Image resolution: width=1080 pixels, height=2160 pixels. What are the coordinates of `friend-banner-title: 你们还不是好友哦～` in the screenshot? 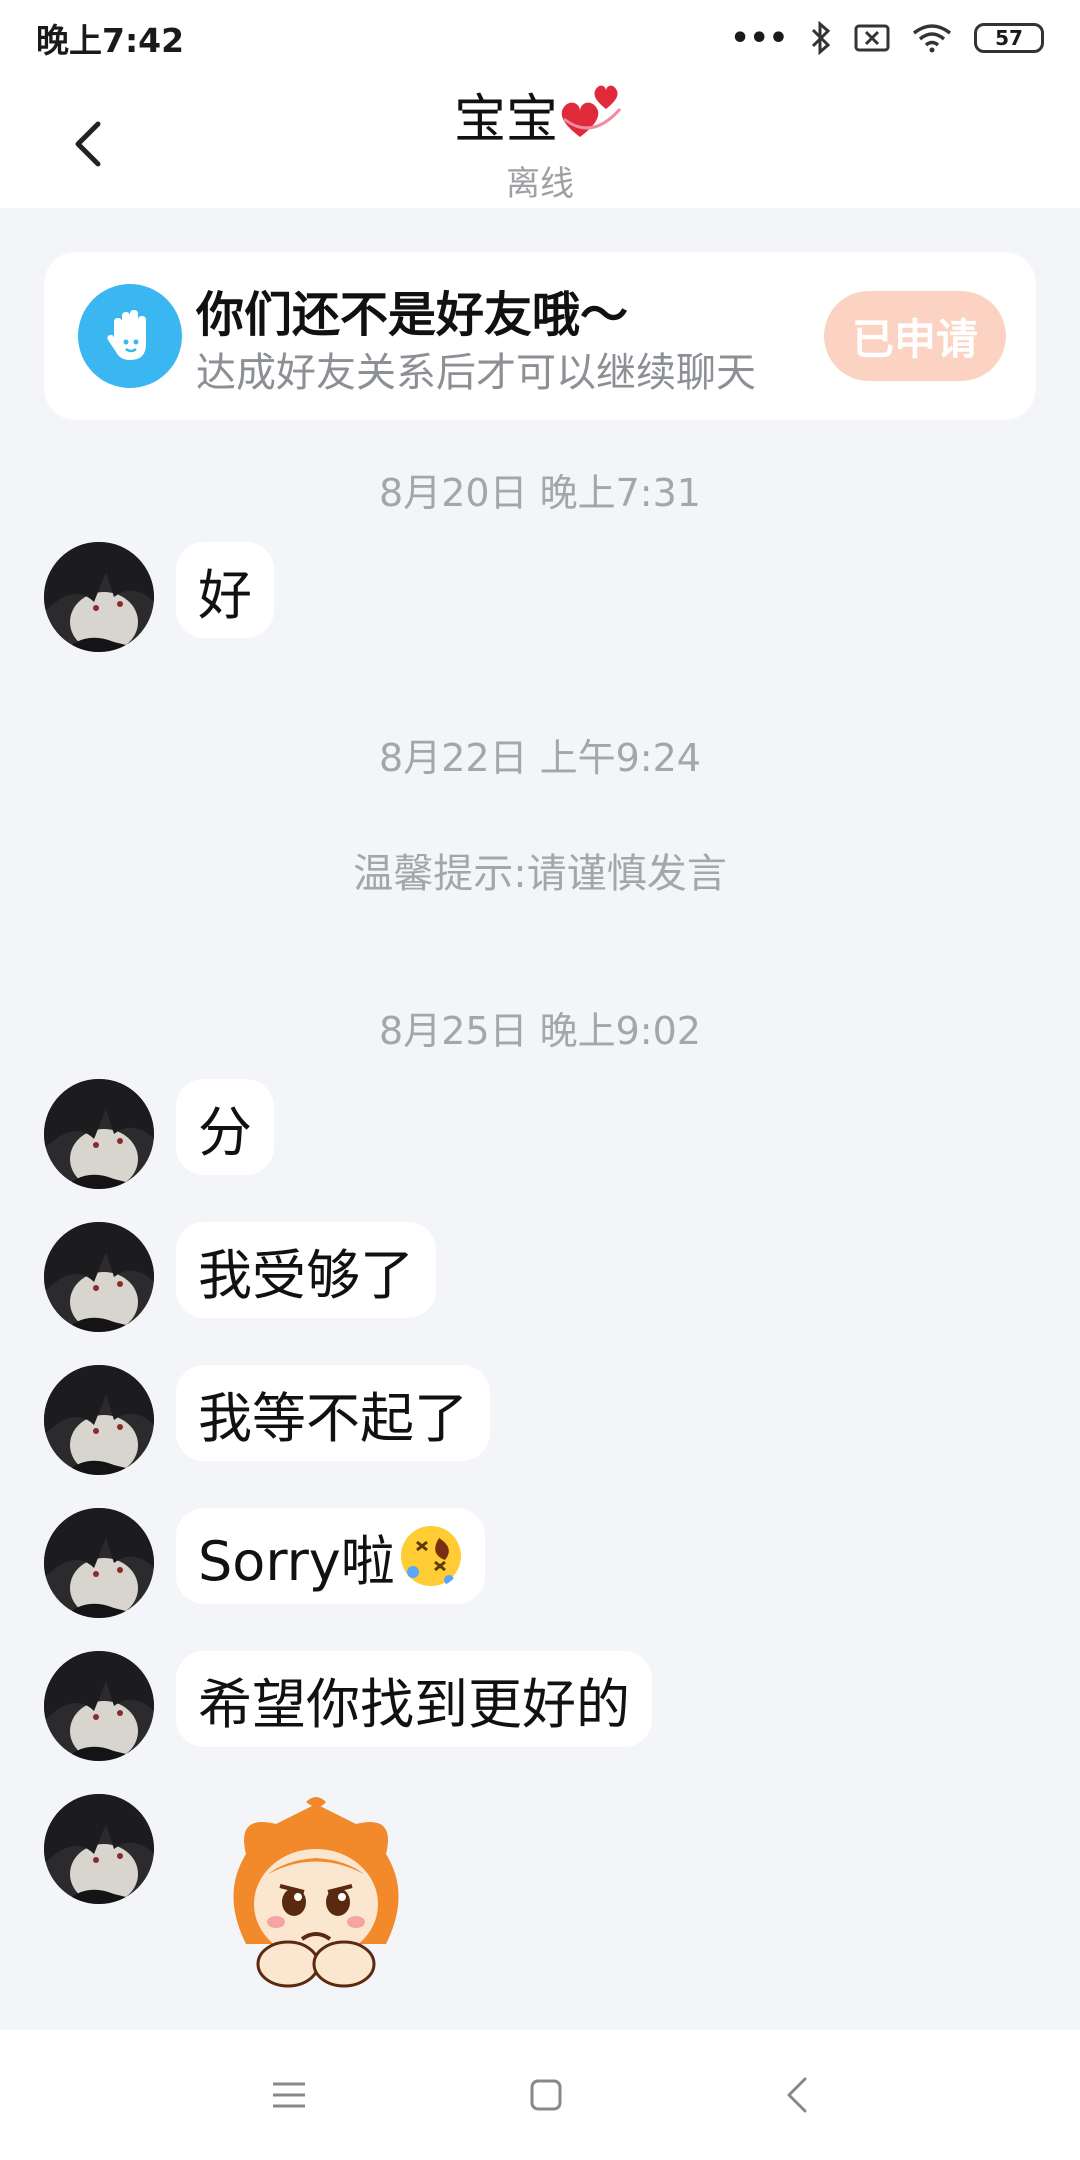 It's located at (412, 315).